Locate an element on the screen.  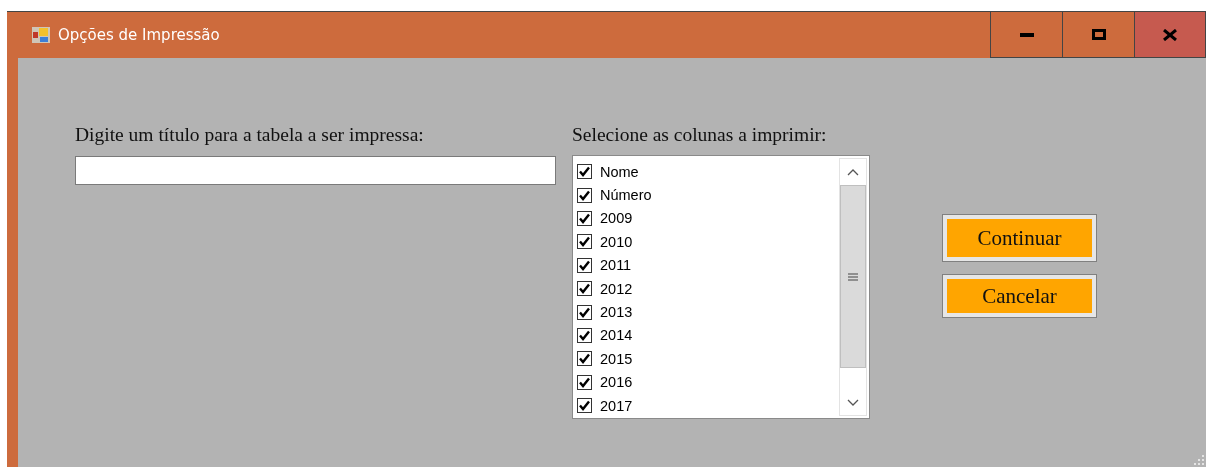
dialog-button: Cancelar is located at coordinates (1019, 296).